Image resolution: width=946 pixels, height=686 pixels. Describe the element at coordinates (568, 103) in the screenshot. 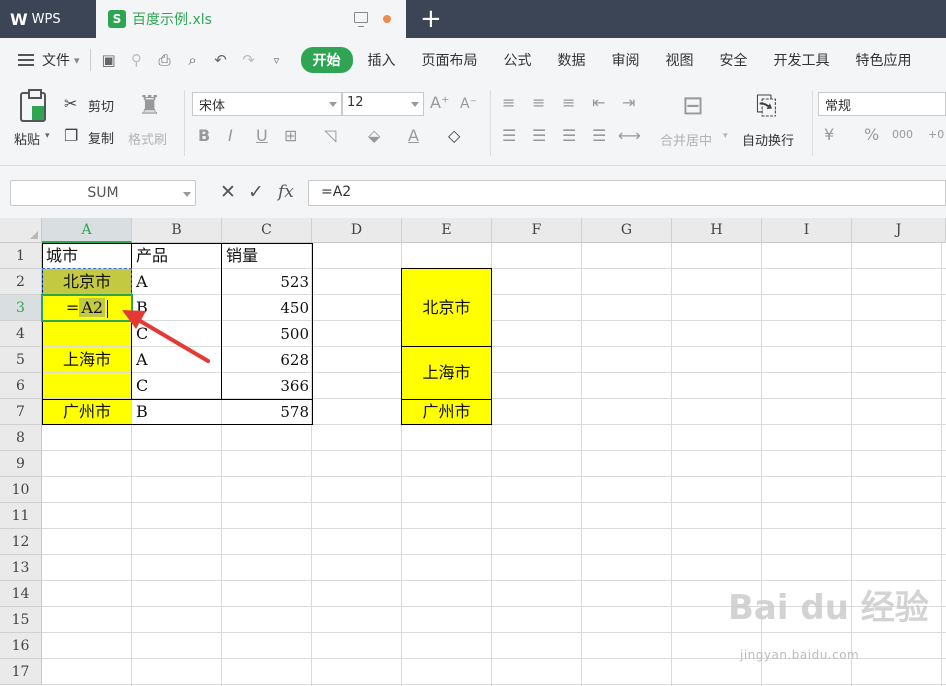

I see `align-bottom-icon: ≡` at that location.